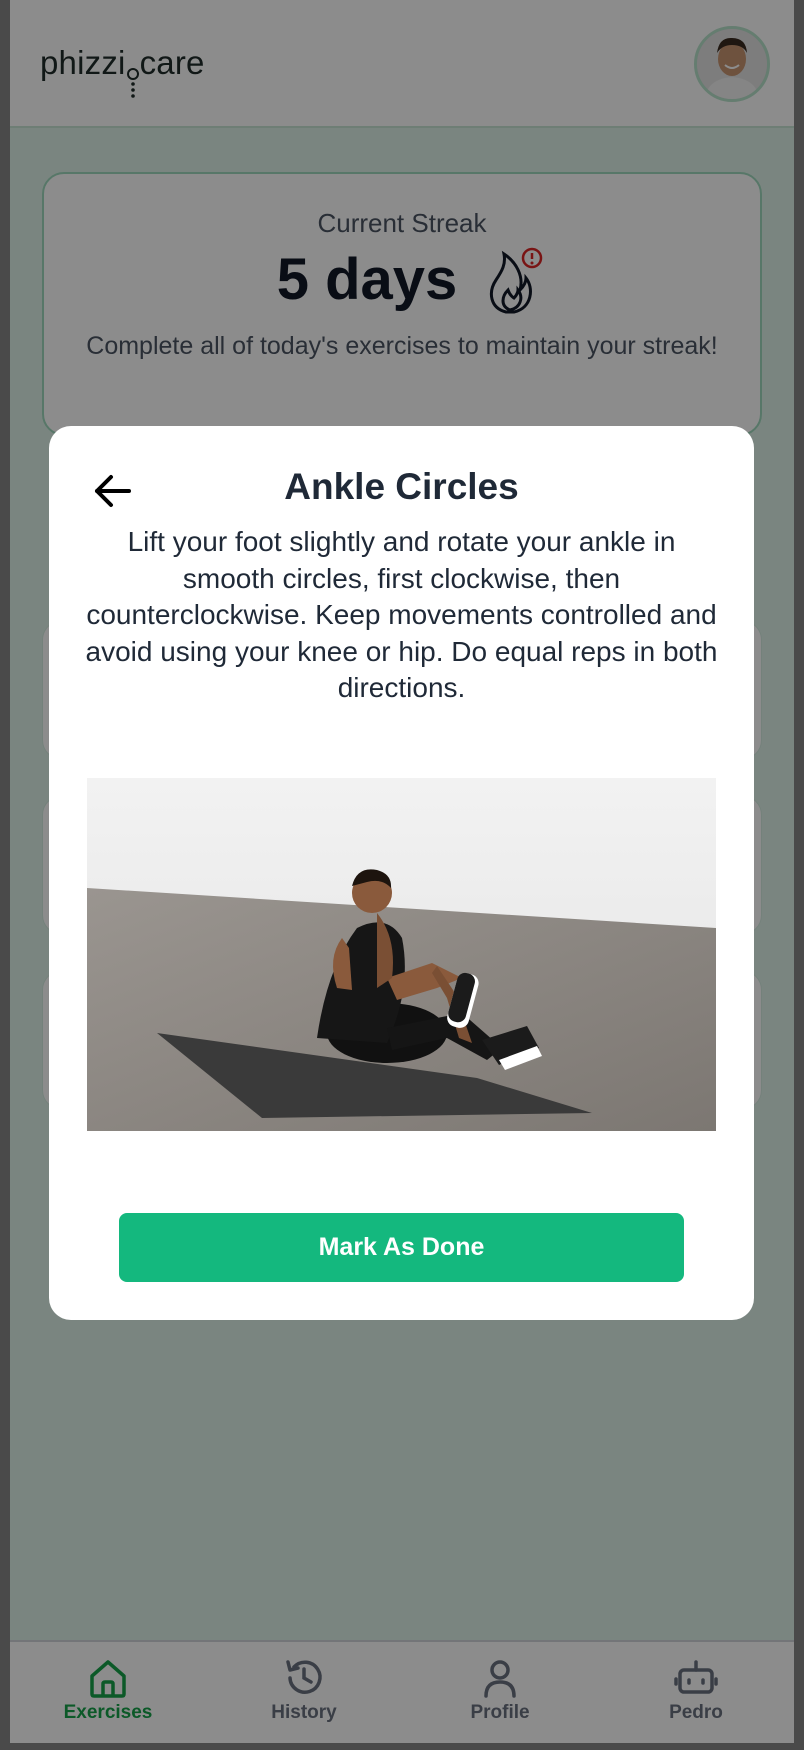 This screenshot has height=1750, width=804. I want to click on modal-title: Ankle Circles, so click(401, 486).